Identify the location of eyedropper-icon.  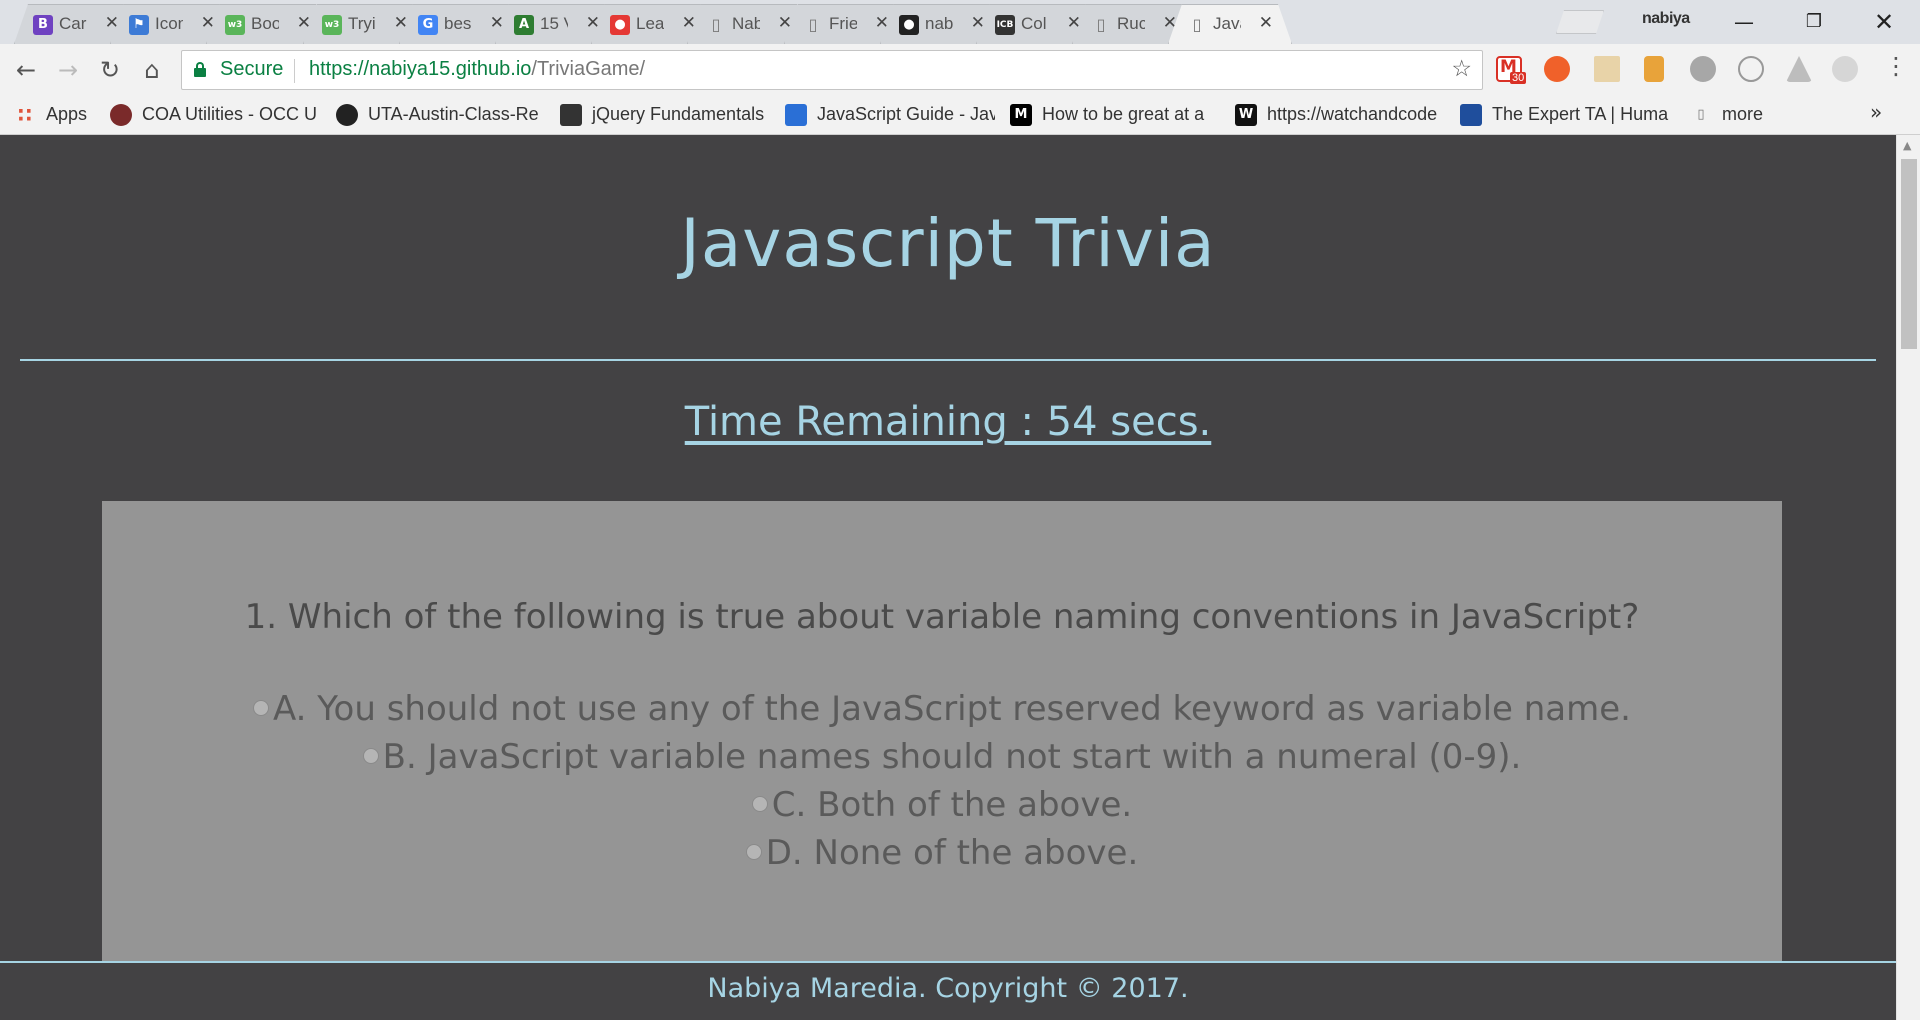
(1607, 69).